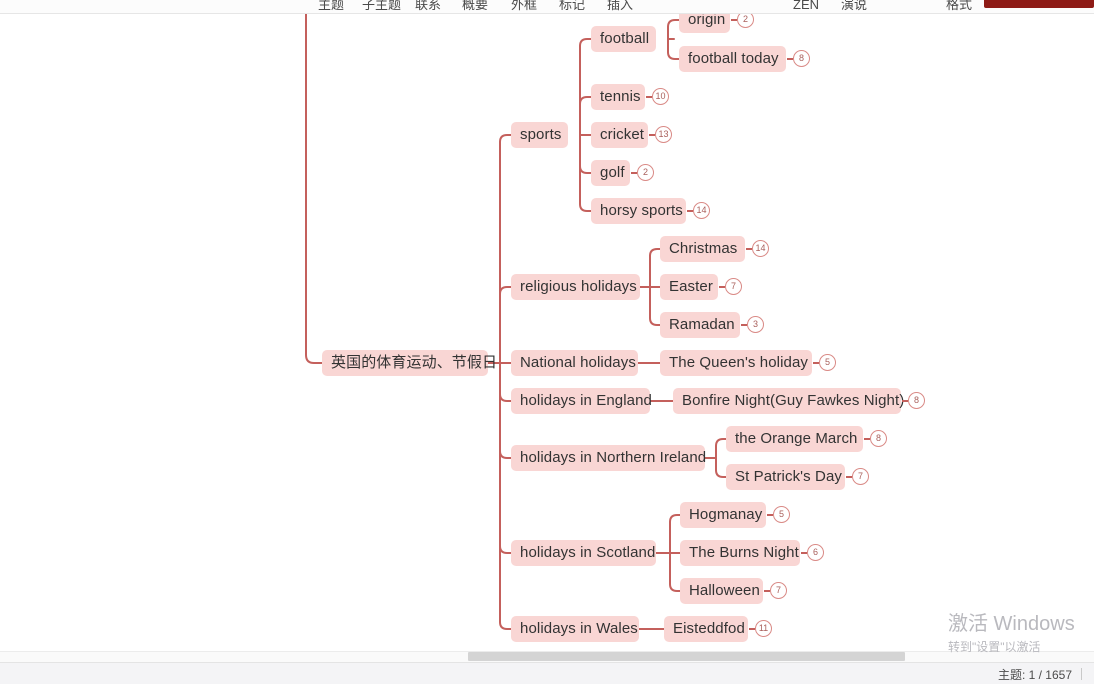 The width and height of the screenshot is (1094, 684). What do you see at coordinates (620, 6) in the screenshot?
I see `toolbar-item-6: 插入` at bounding box center [620, 6].